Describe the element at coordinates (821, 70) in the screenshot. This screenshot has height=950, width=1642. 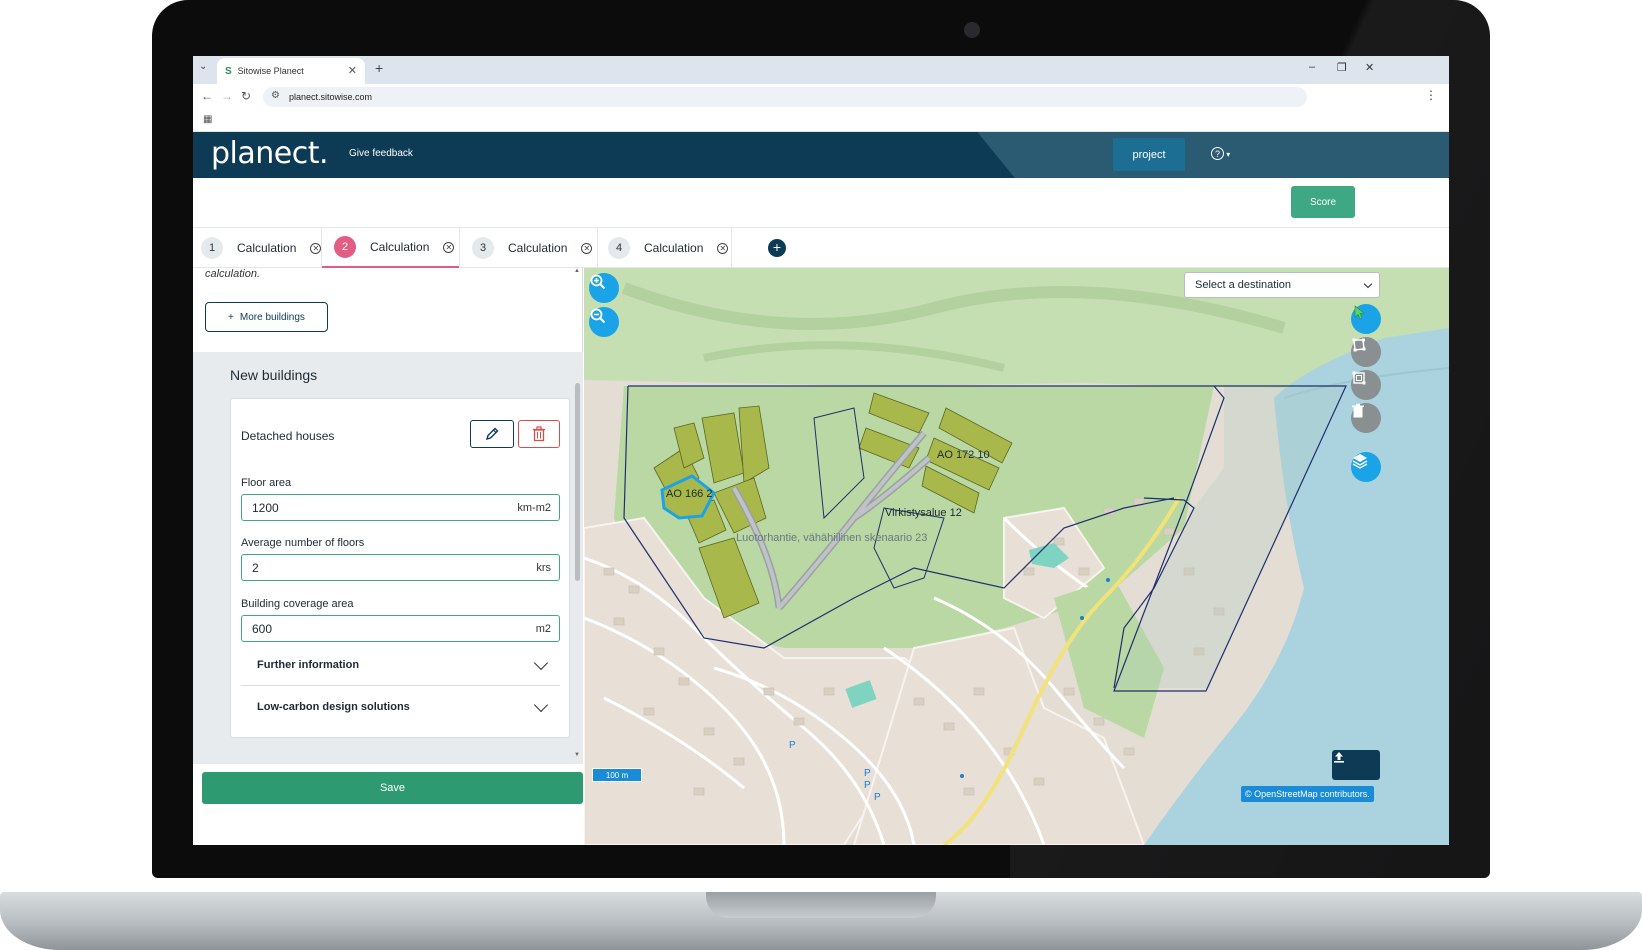
I see `browser-tabbar: ⌄ S Sitowise Planect ✕ + – ❐ ✕` at that location.